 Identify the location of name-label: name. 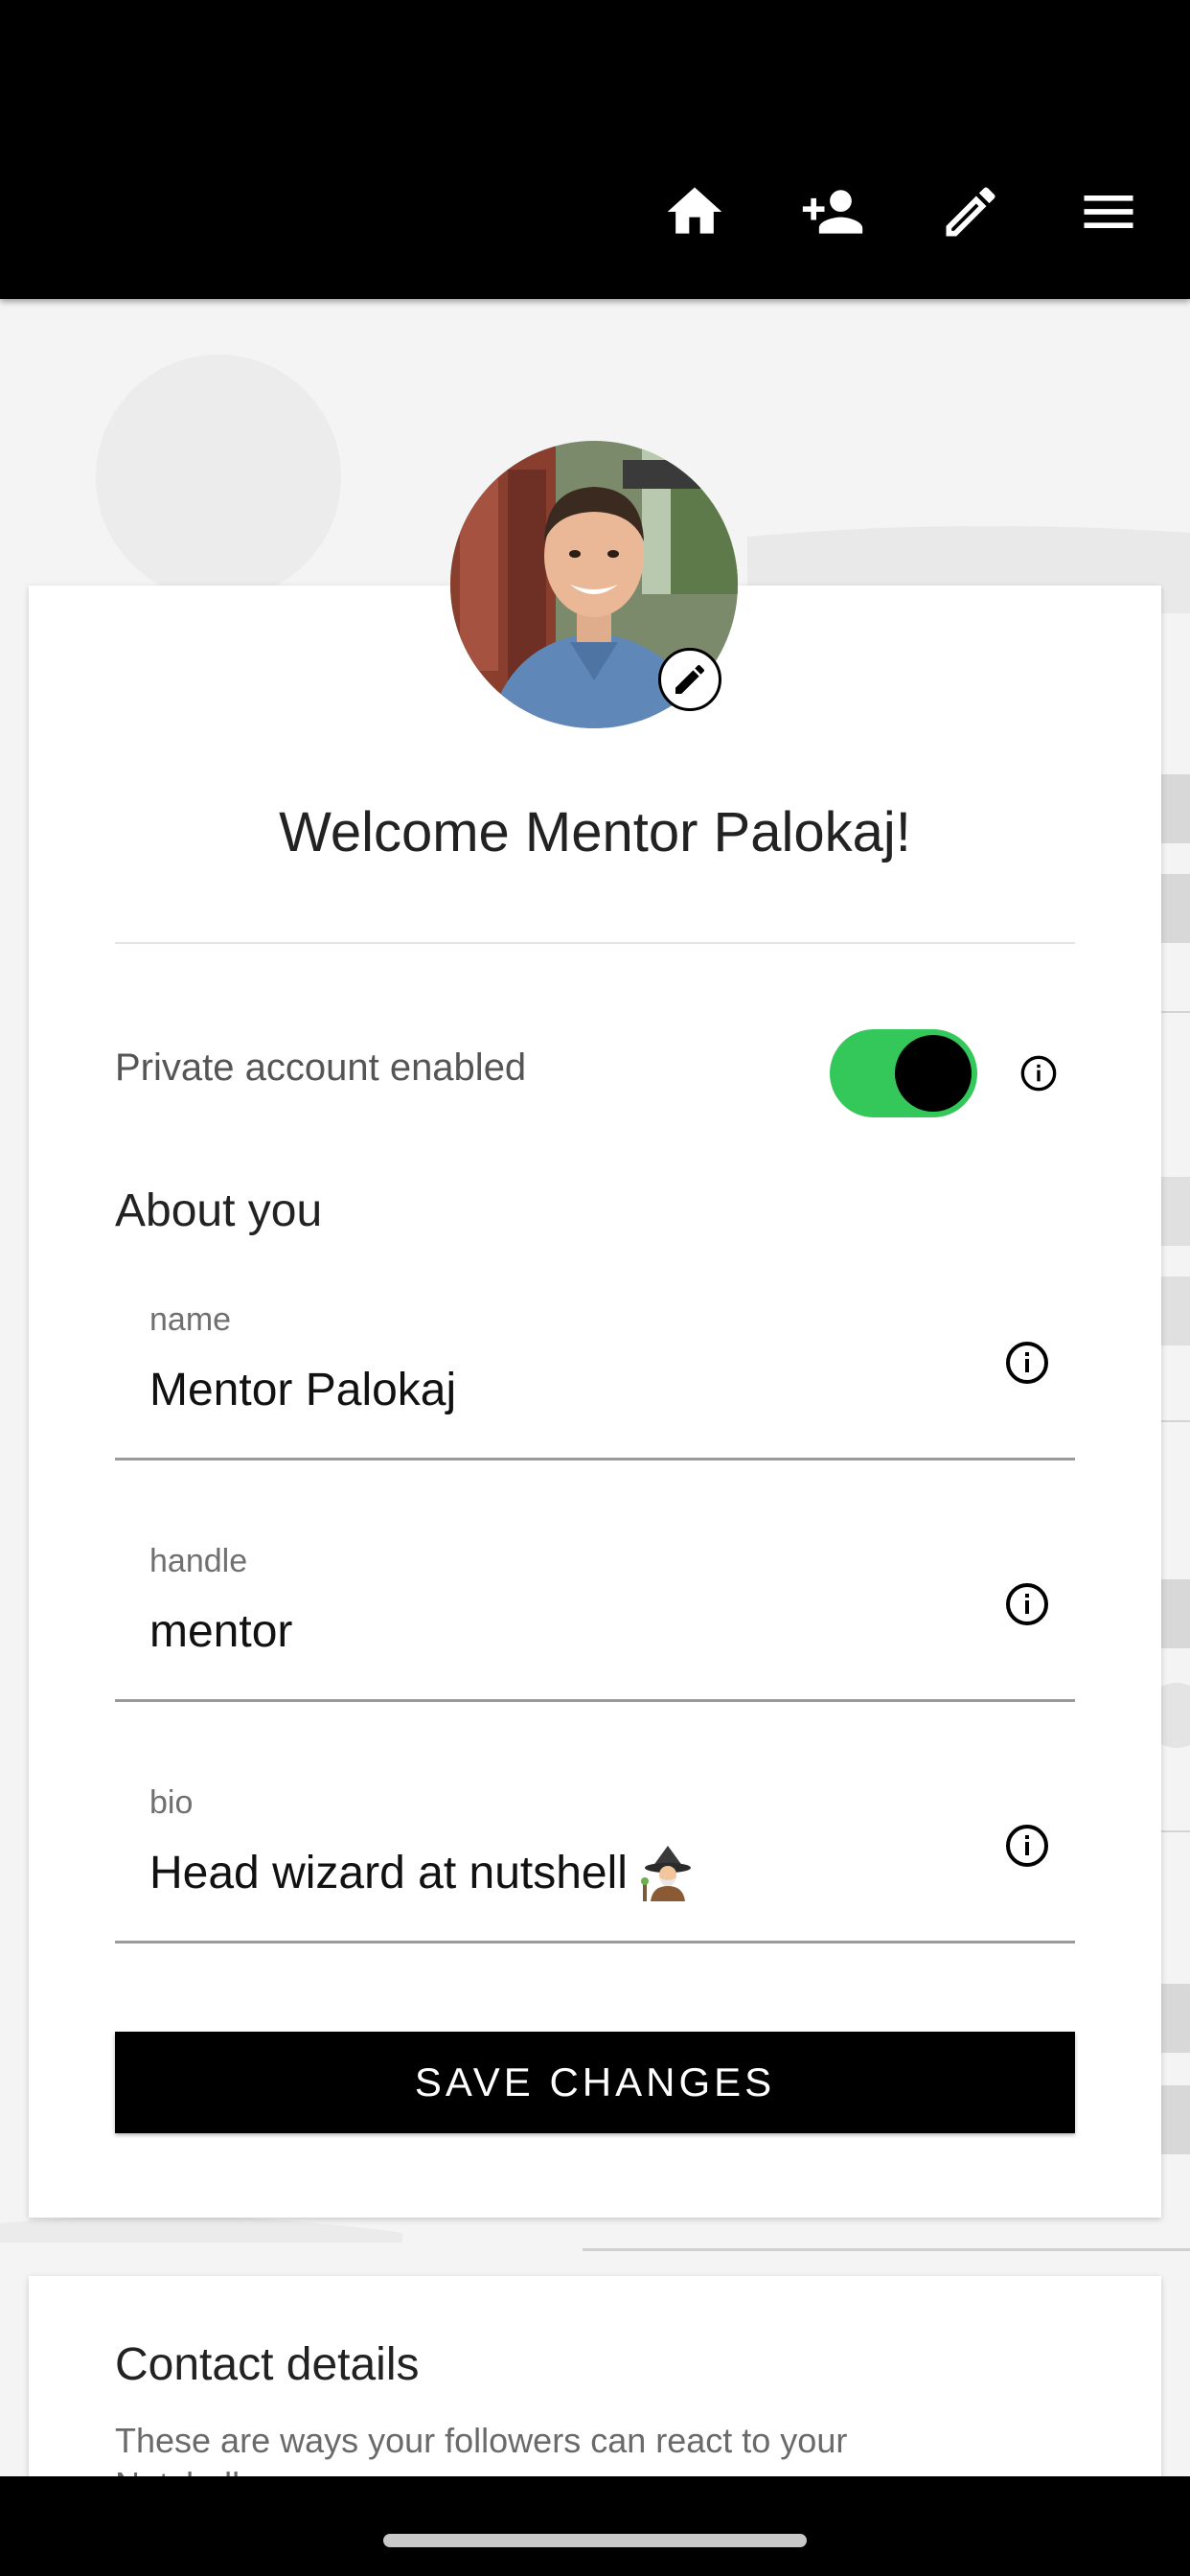
(191, 1319).